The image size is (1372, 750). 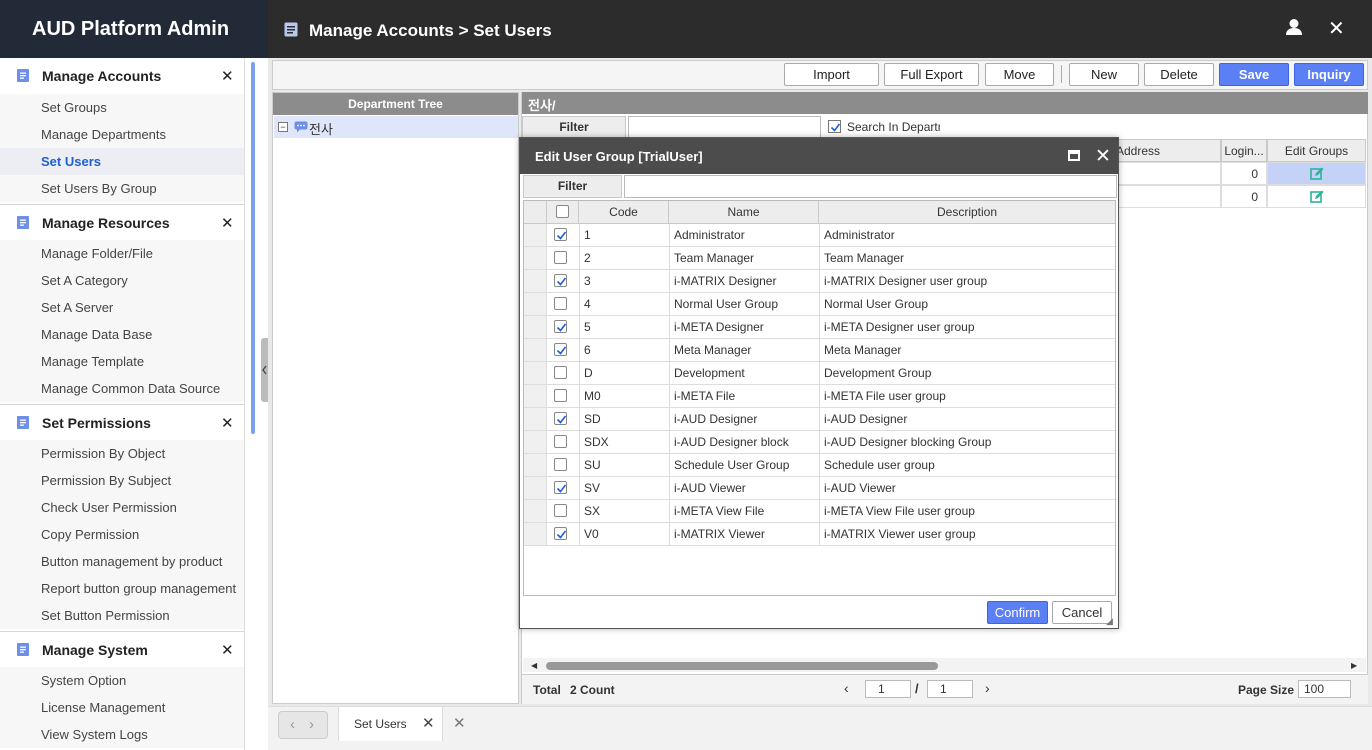 What do you see at coordinates (122, 734) in the screenshot?
I see `sidebar-item-view-system-logs: View System Logs` at bounding box center [122, 734].